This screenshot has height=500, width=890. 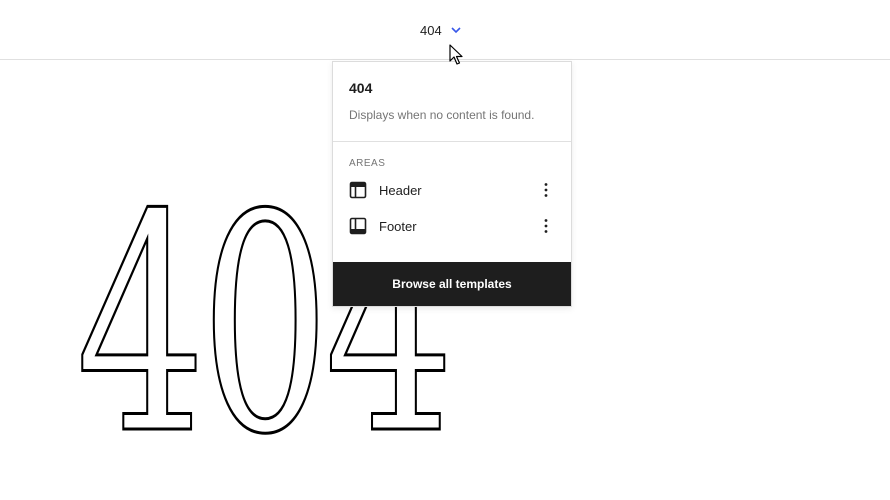 What do you see at coordinates (361, 88) in the screenshot?
I see `popover-title: 404` at bounding box center [361, 88].